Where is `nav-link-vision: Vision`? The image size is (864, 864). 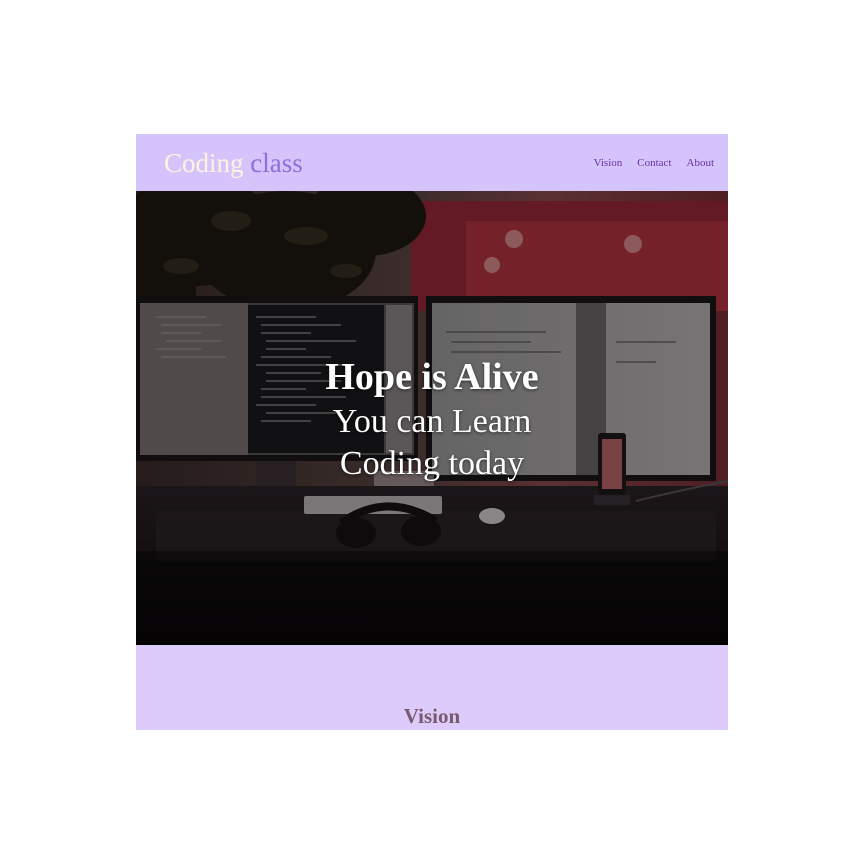
nav-link-vision: Vision is located at coordinates (608, 163).